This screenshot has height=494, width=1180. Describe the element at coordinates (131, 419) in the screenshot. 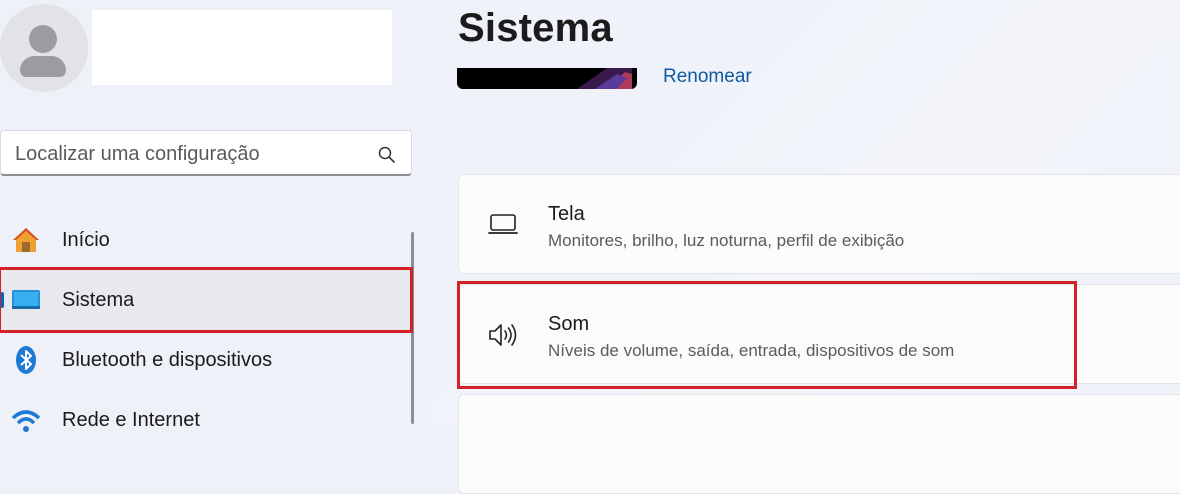

I see `sidebar-item-label: Rede e Internet` at that location.